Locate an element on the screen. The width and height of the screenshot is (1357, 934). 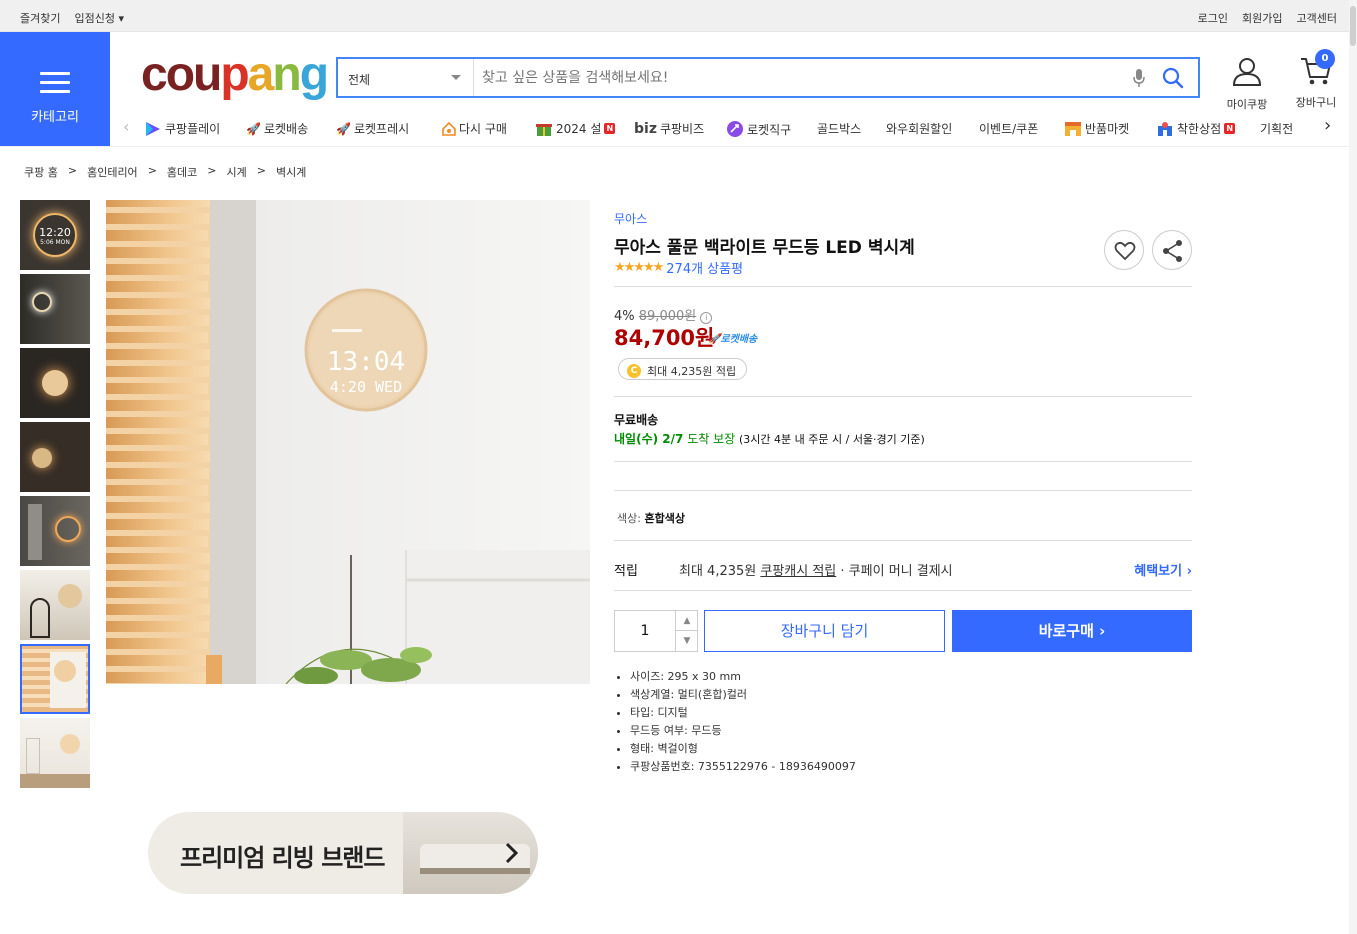
wishlist-button is located at coordinates (1124, 250).